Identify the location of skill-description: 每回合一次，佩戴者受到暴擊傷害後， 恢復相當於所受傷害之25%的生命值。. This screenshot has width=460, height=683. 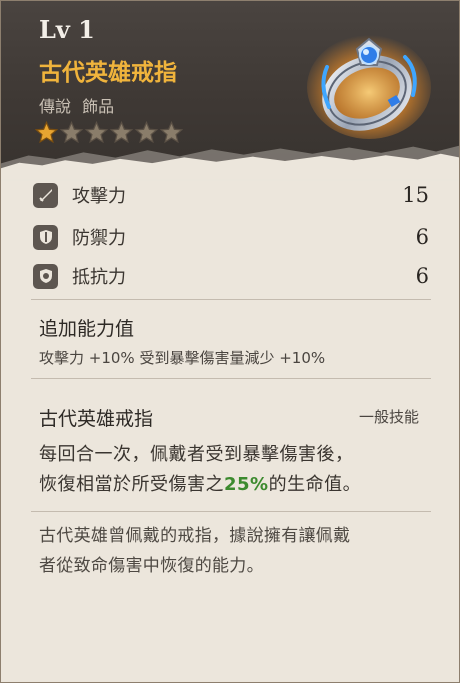
(234, 470).